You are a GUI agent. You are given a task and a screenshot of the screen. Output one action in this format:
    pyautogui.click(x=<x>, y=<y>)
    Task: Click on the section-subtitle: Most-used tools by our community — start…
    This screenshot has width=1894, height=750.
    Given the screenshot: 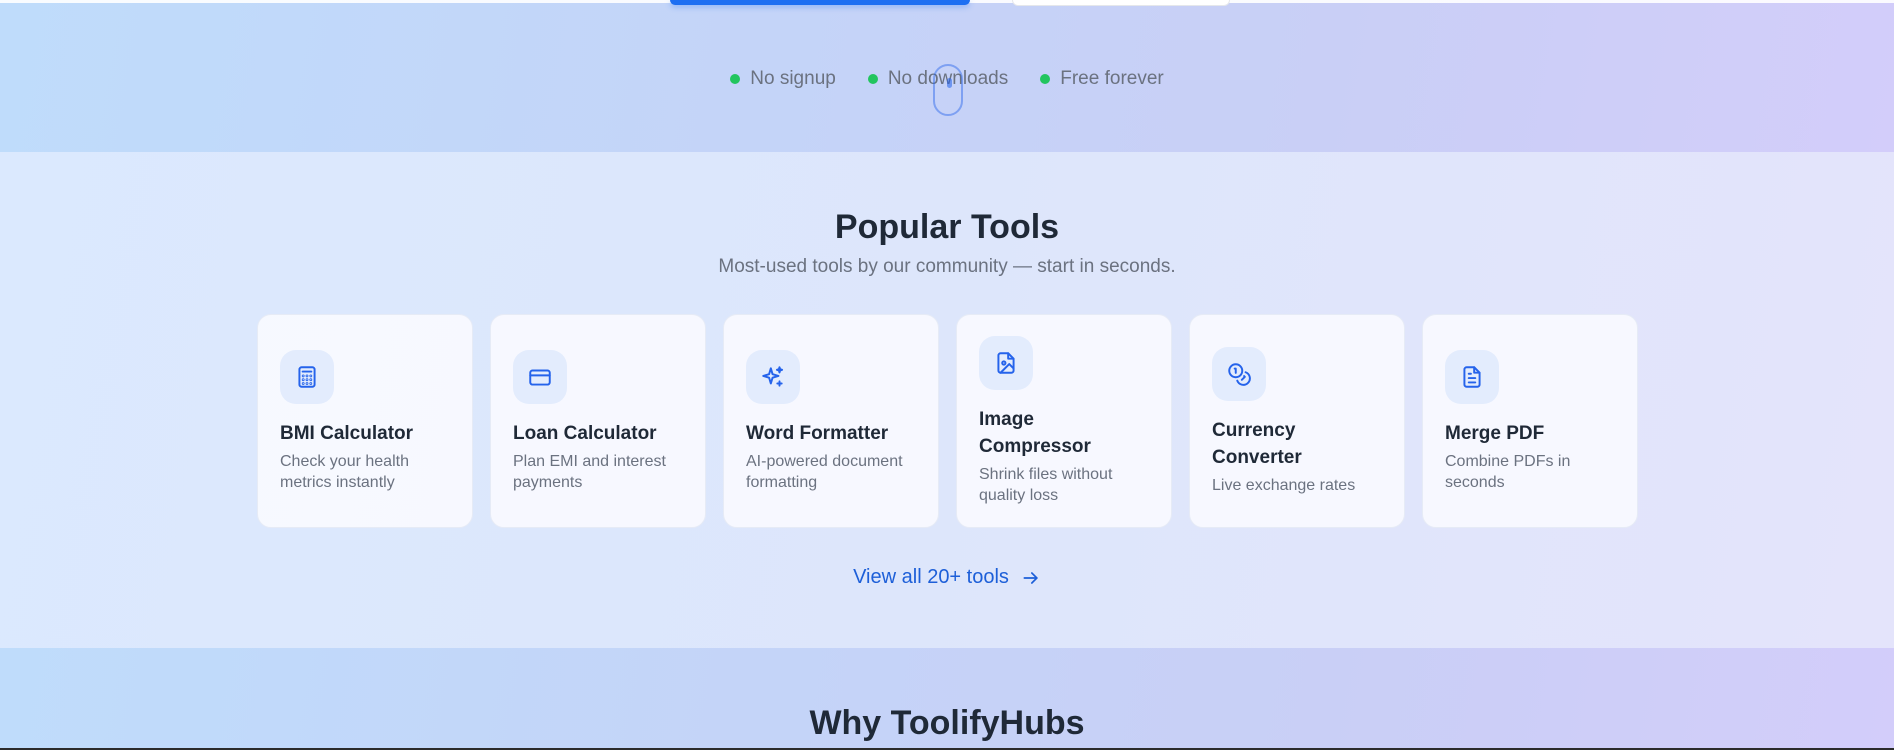 What is the action you would take?
    pyautogui.click(x=947, y=266)
    